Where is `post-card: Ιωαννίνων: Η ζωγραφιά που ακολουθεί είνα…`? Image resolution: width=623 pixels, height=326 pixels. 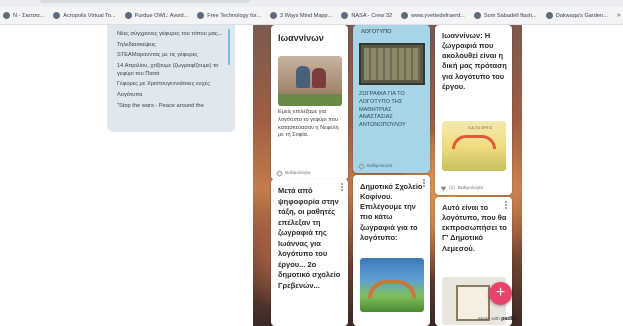
post-card: Ιωαννίνων: Η ζωγραφιά που ακολουθεί είνα… is located at coordinates (473, 110).